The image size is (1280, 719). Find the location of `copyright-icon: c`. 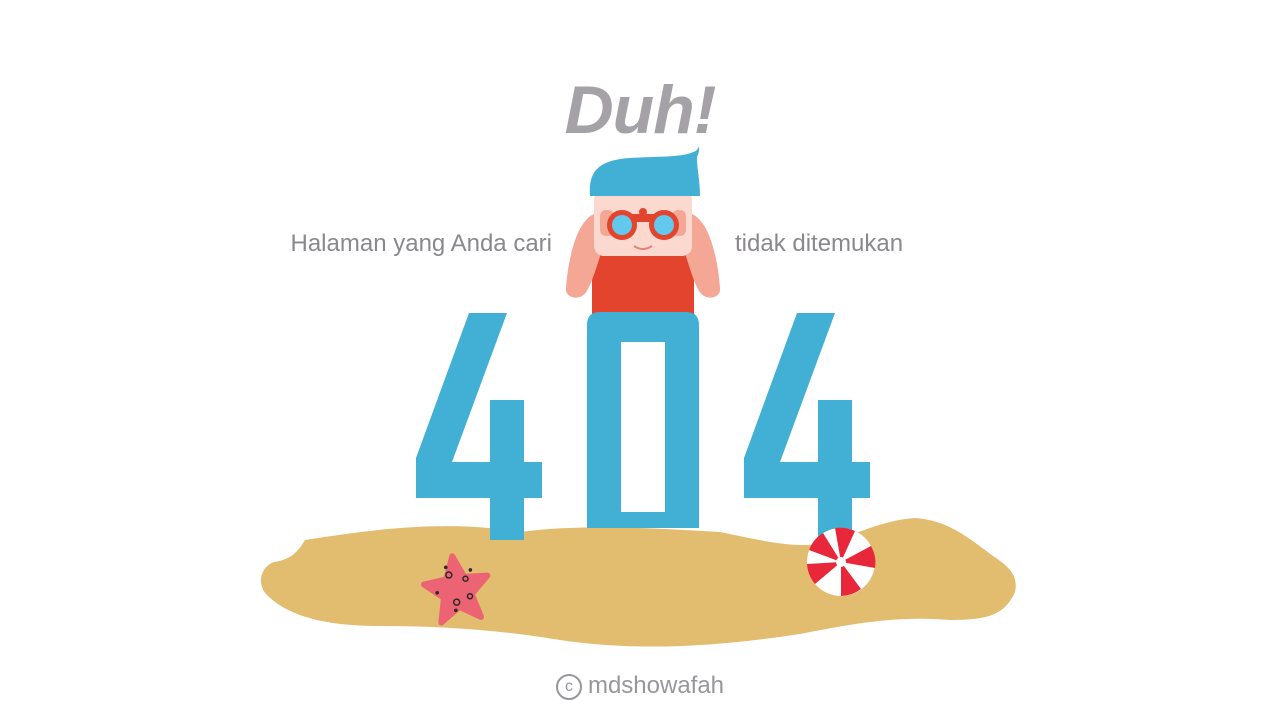

copyright-icon: c is located at coordinates (568, 687).